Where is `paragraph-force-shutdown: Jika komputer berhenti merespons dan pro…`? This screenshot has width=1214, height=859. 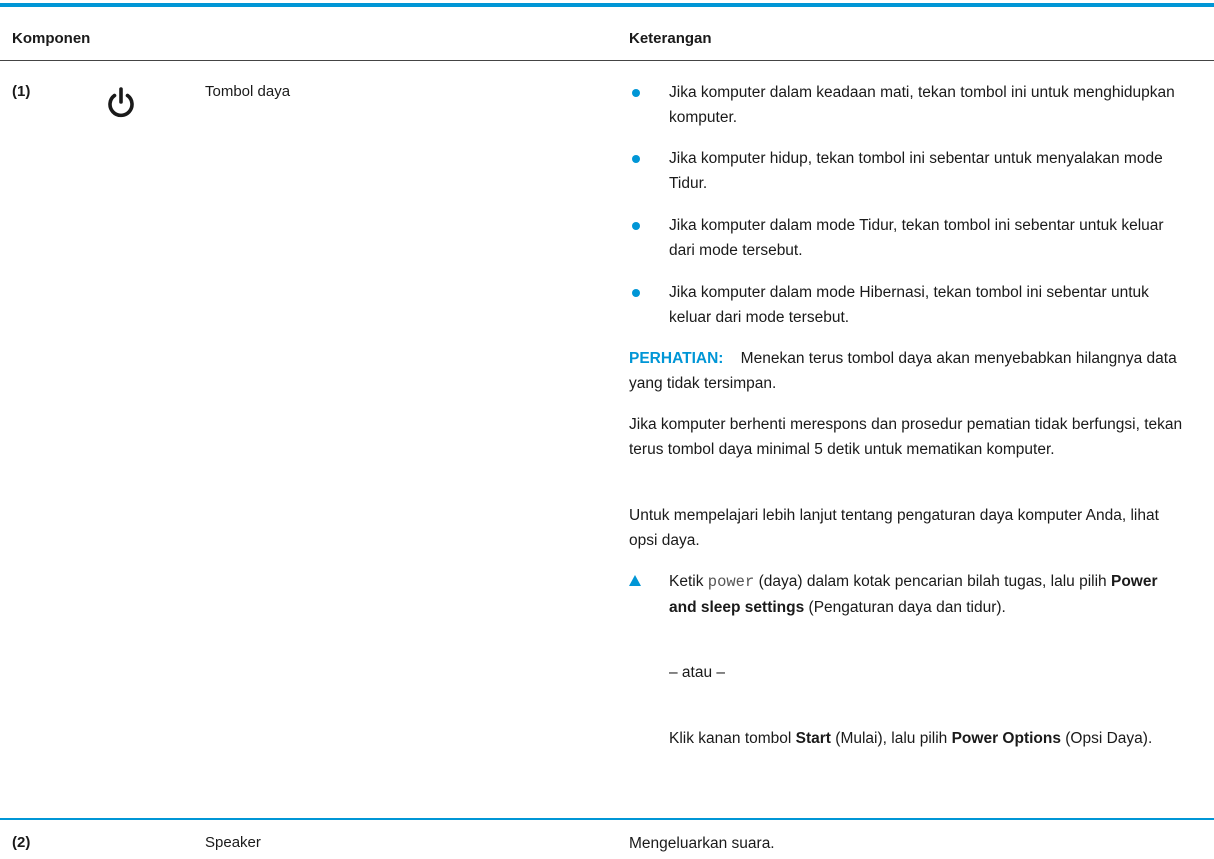
paragraph-force-shutdown: Jika komputer berhenti merespons dan pro… is located at coordinates (909, 437).